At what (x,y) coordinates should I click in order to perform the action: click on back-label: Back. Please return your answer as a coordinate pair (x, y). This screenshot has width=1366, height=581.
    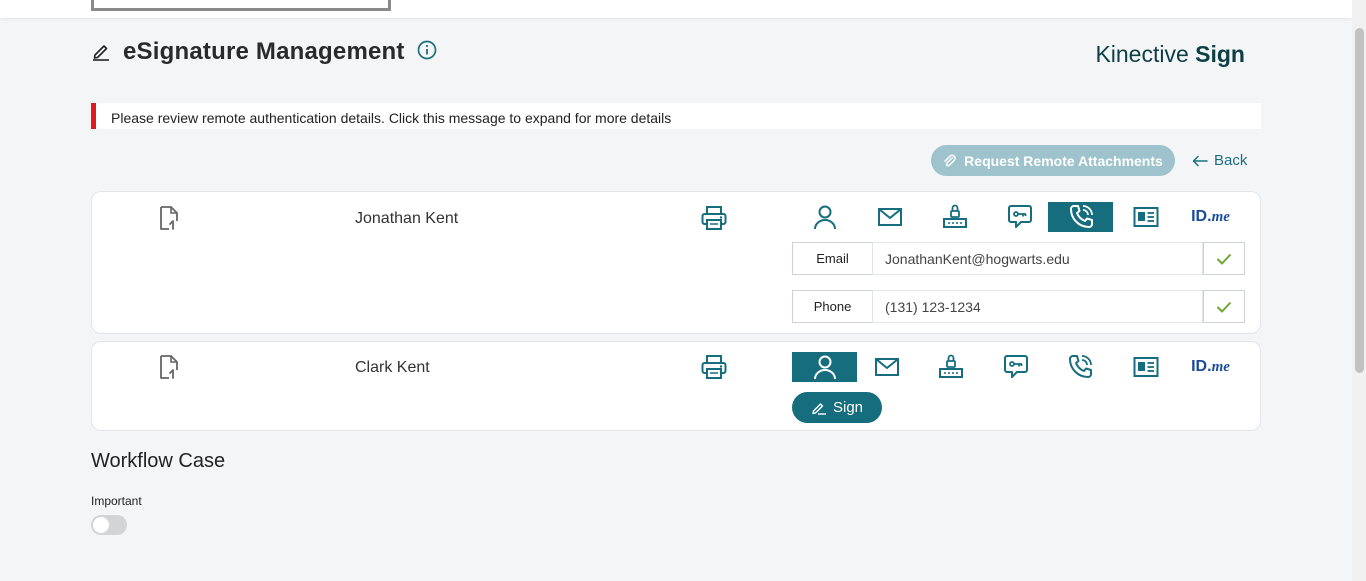
    Looking at the image, I should click on (1231, 160).